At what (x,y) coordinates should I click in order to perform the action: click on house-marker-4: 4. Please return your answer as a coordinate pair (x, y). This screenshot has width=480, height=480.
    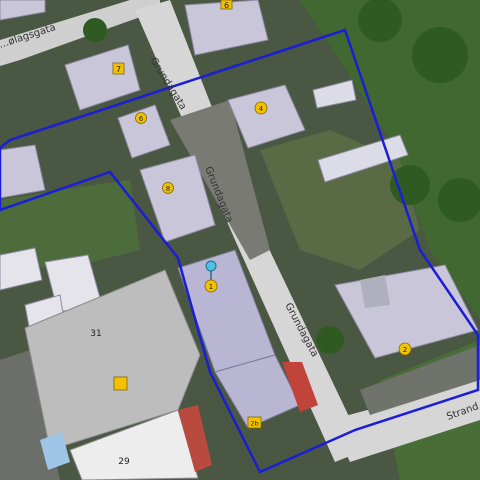
    Looking at the image, I should click on (261, 108).